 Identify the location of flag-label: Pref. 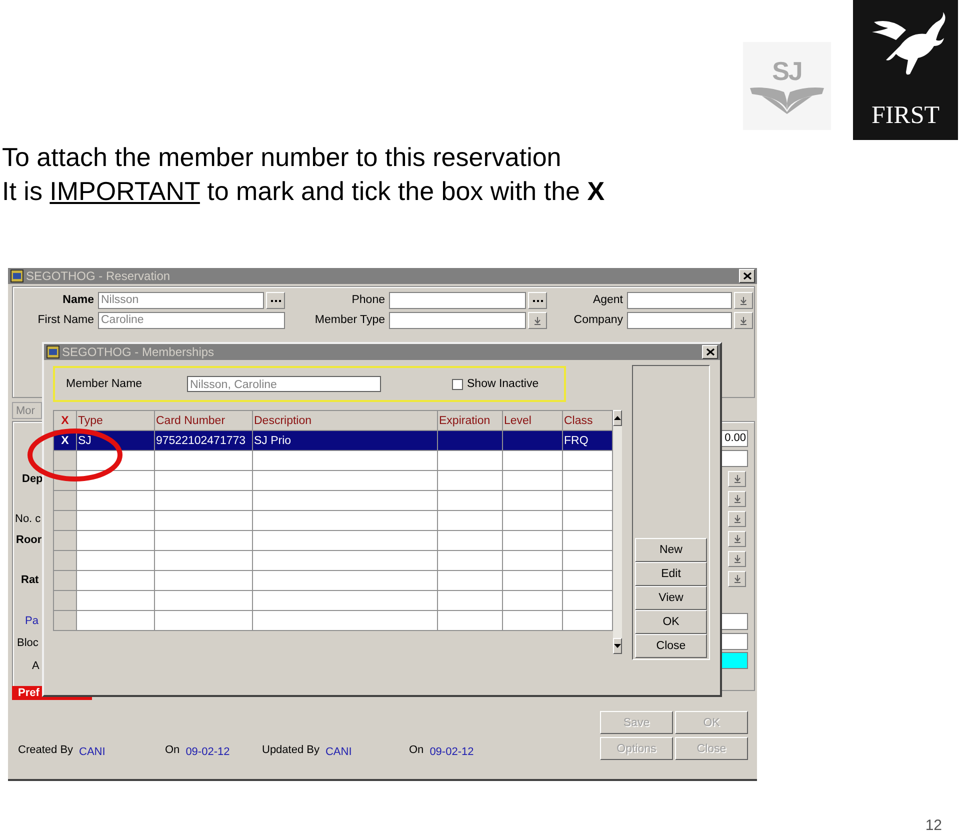
(29, 693).